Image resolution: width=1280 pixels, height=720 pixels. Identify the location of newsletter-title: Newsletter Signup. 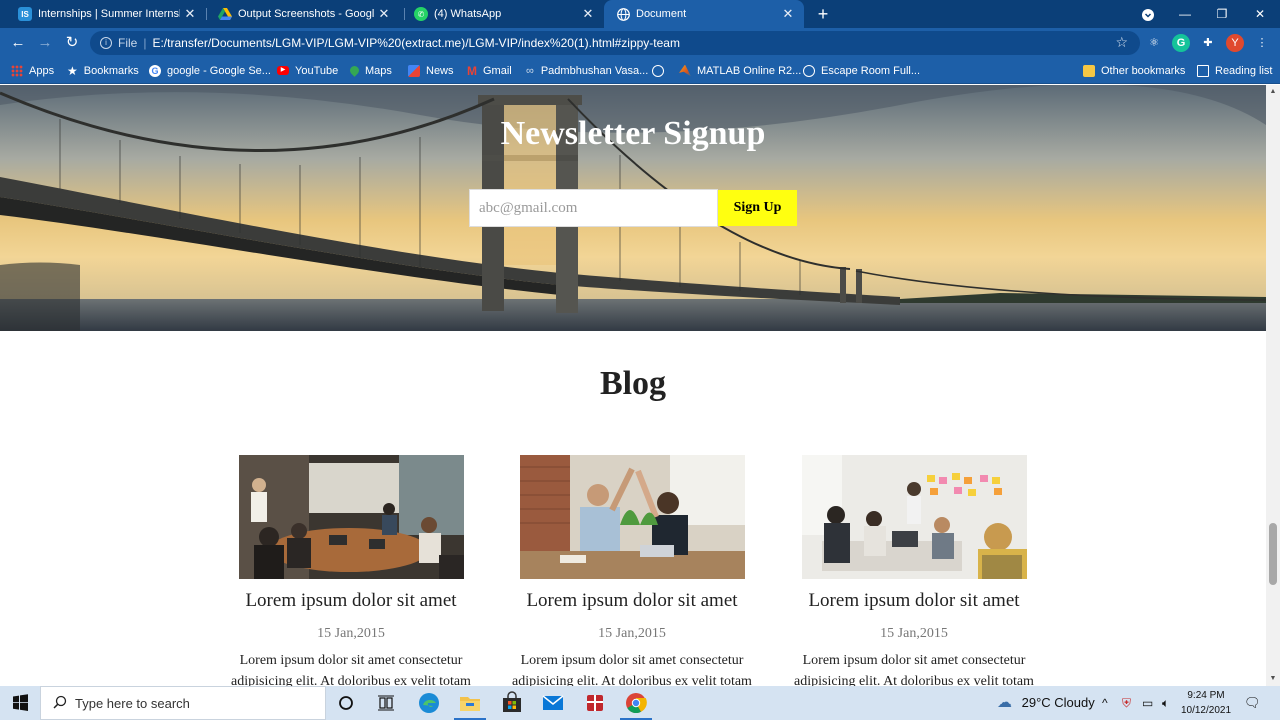
(633, 133).